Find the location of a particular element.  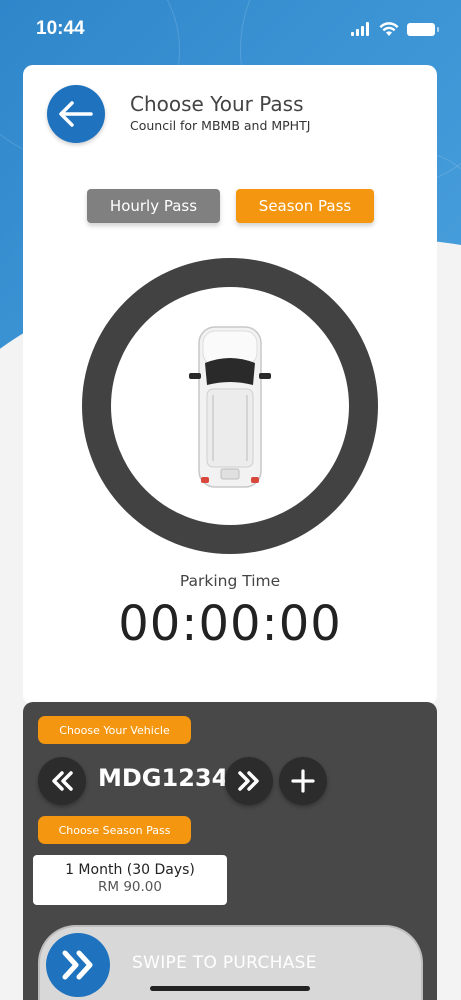

status-bar: 10:44 is located at coordinates (230, 29).